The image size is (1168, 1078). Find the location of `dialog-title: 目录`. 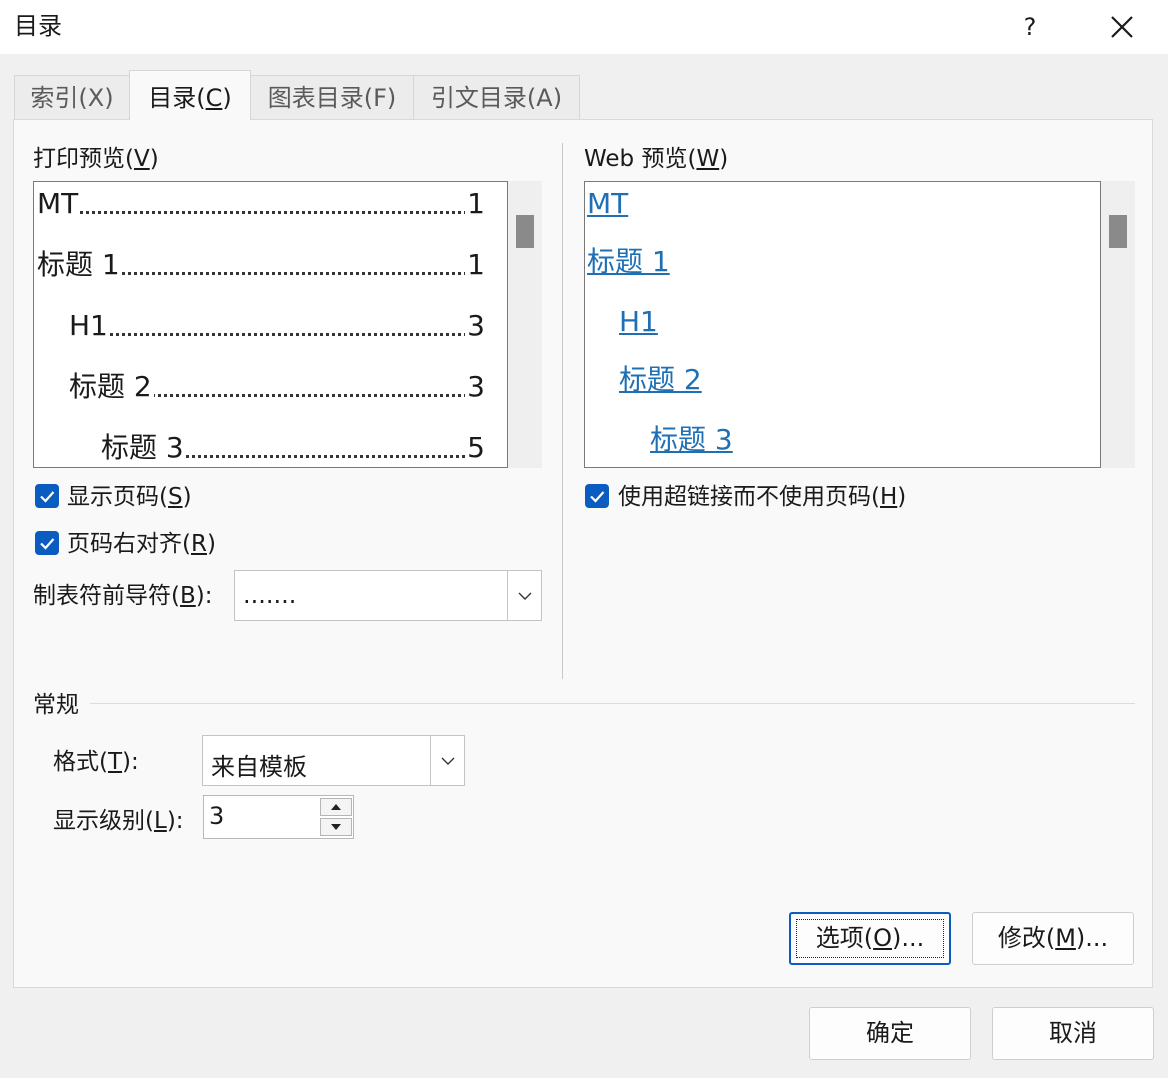

dialog-title: 目录 is located at coordinates (38, 26).